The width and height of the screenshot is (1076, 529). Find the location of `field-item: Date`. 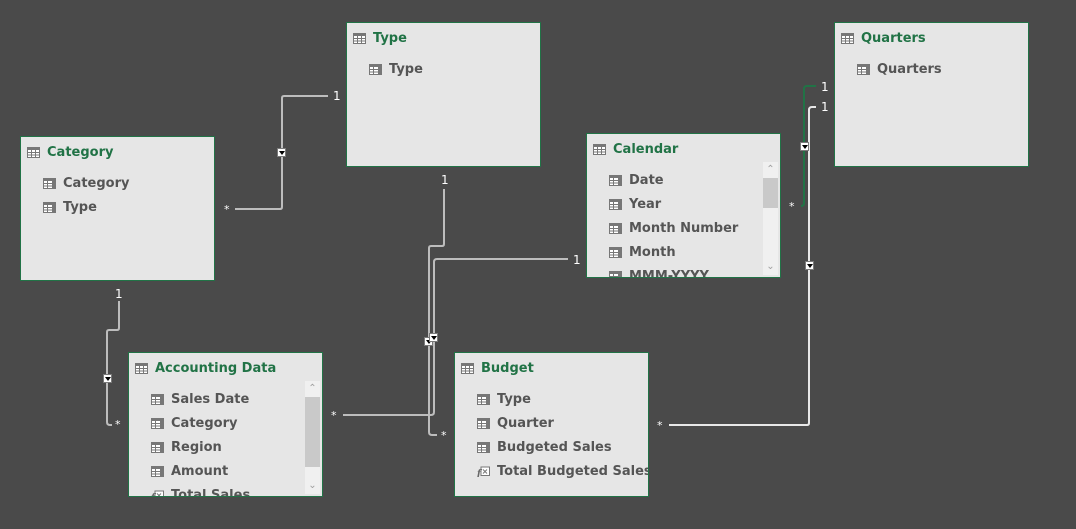

field-item: Date is located at coordinates (694, 180).